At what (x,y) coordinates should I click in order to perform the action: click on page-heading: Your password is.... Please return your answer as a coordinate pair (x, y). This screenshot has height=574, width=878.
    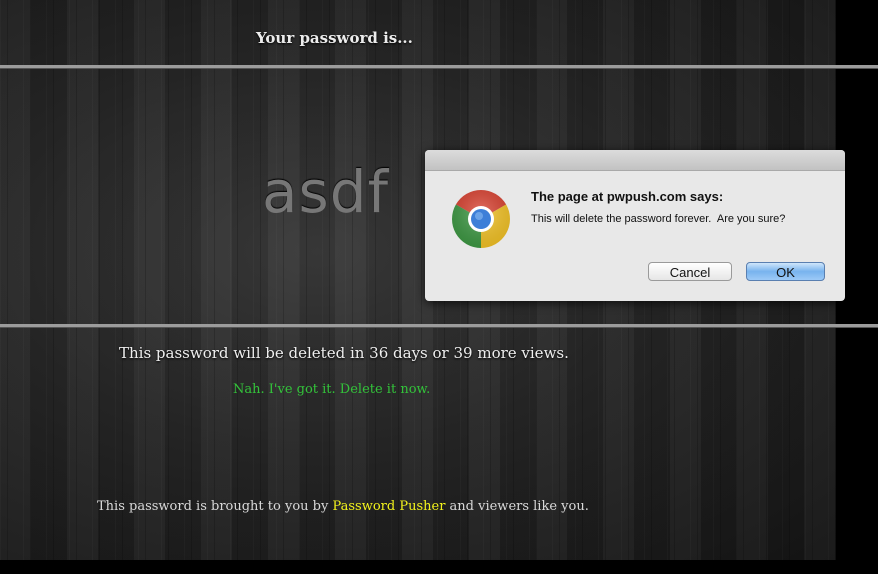
    Looking at the image, I should click on (334, 38).